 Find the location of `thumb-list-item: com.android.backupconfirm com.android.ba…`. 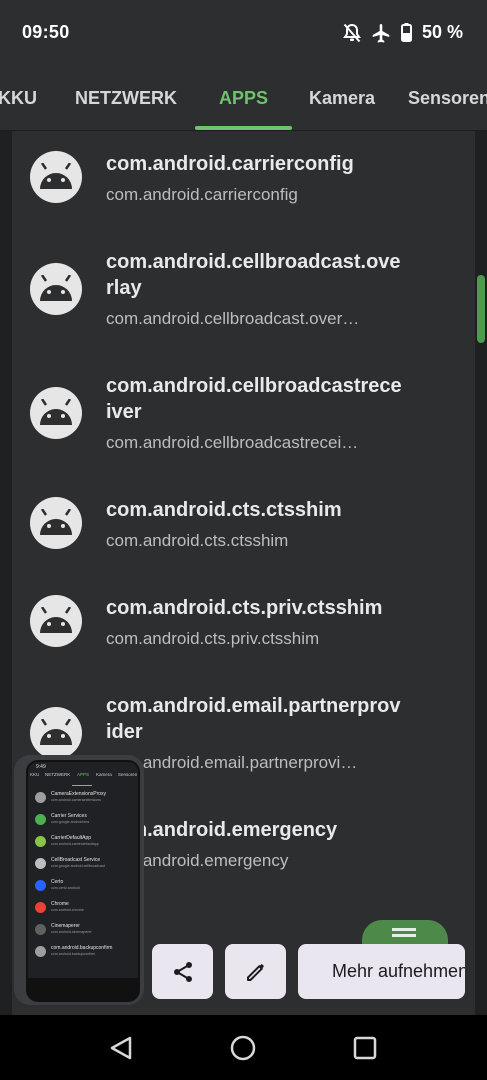

thumb-list-item: com.android.backupconfirm com.android.ba… is located at coordinates (83, 953).